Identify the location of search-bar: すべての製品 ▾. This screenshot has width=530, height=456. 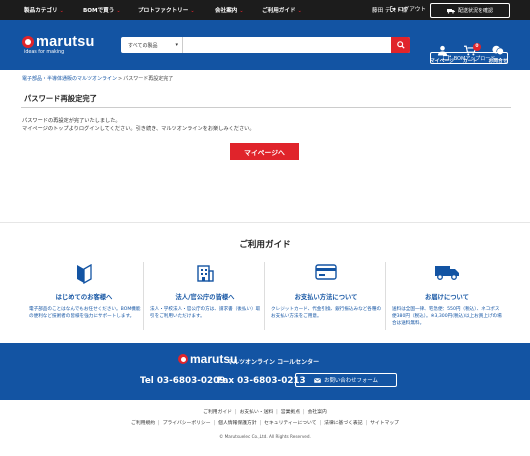
(265, 45).